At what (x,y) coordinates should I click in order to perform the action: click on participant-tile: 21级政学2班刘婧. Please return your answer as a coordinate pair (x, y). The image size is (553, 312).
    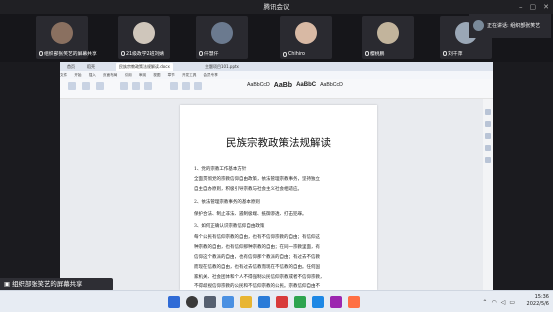
    Looking at the image, I should click on (144, 37).